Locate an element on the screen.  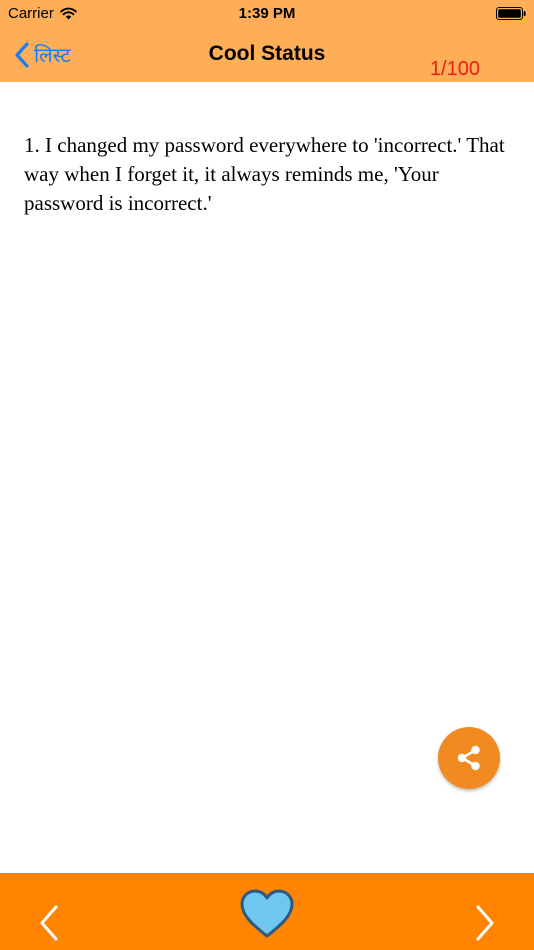
status-time: 1:39 PM is located at coordinates (267, 13).